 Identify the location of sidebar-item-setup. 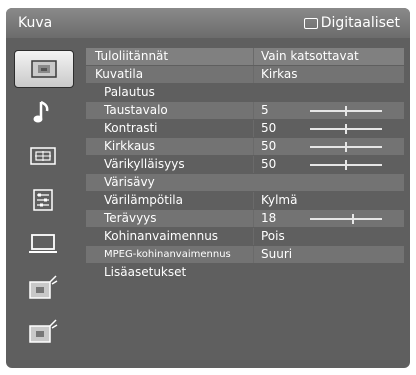
(43, 200).